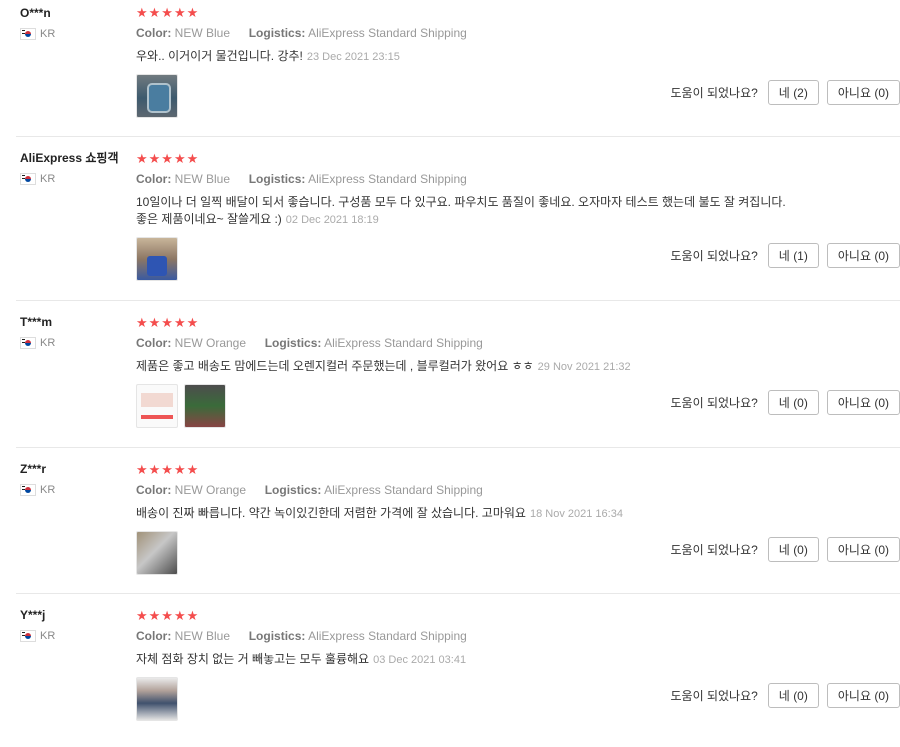 Image resolution: width=900 pixels, height=747 pixels. I want to click on reviewer-name: T***m, so click(36, 322).